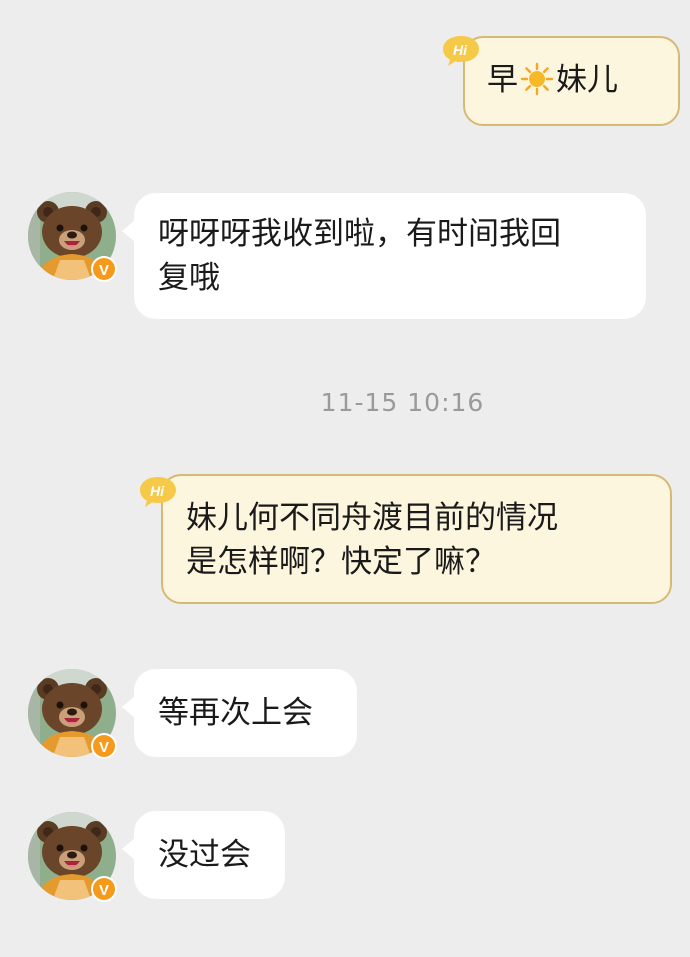 This screenshot has width=690, height=957. What do you see at coordinates (372, 540) in the screenshot?
I see `message-text: 妹儿何不同舟渡目前的情况 是怎样啊？快定了嘛？` at bounding box center [372, 540].